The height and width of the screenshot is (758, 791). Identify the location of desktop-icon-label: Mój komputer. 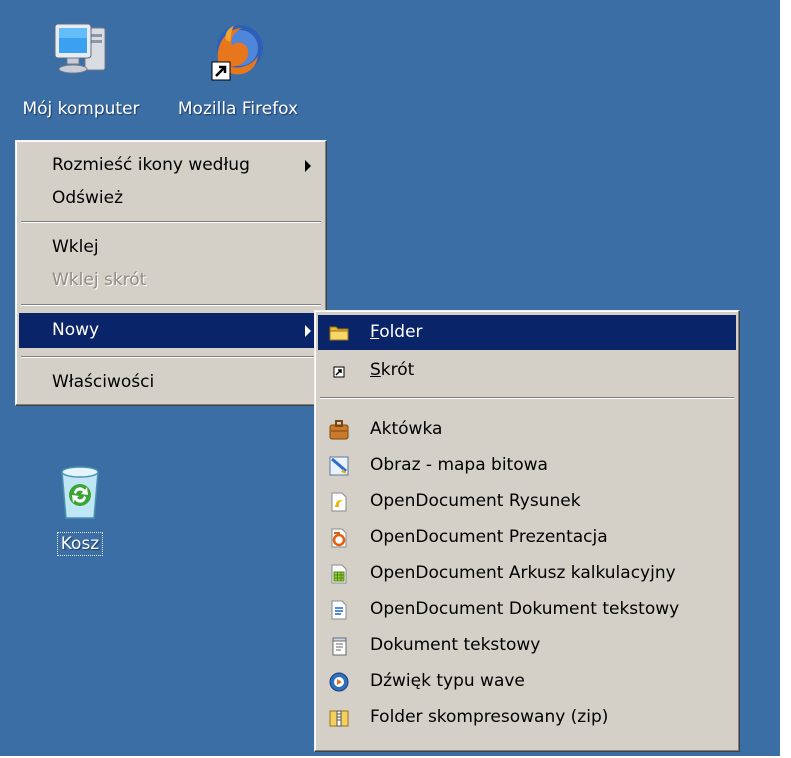
(81, 109).